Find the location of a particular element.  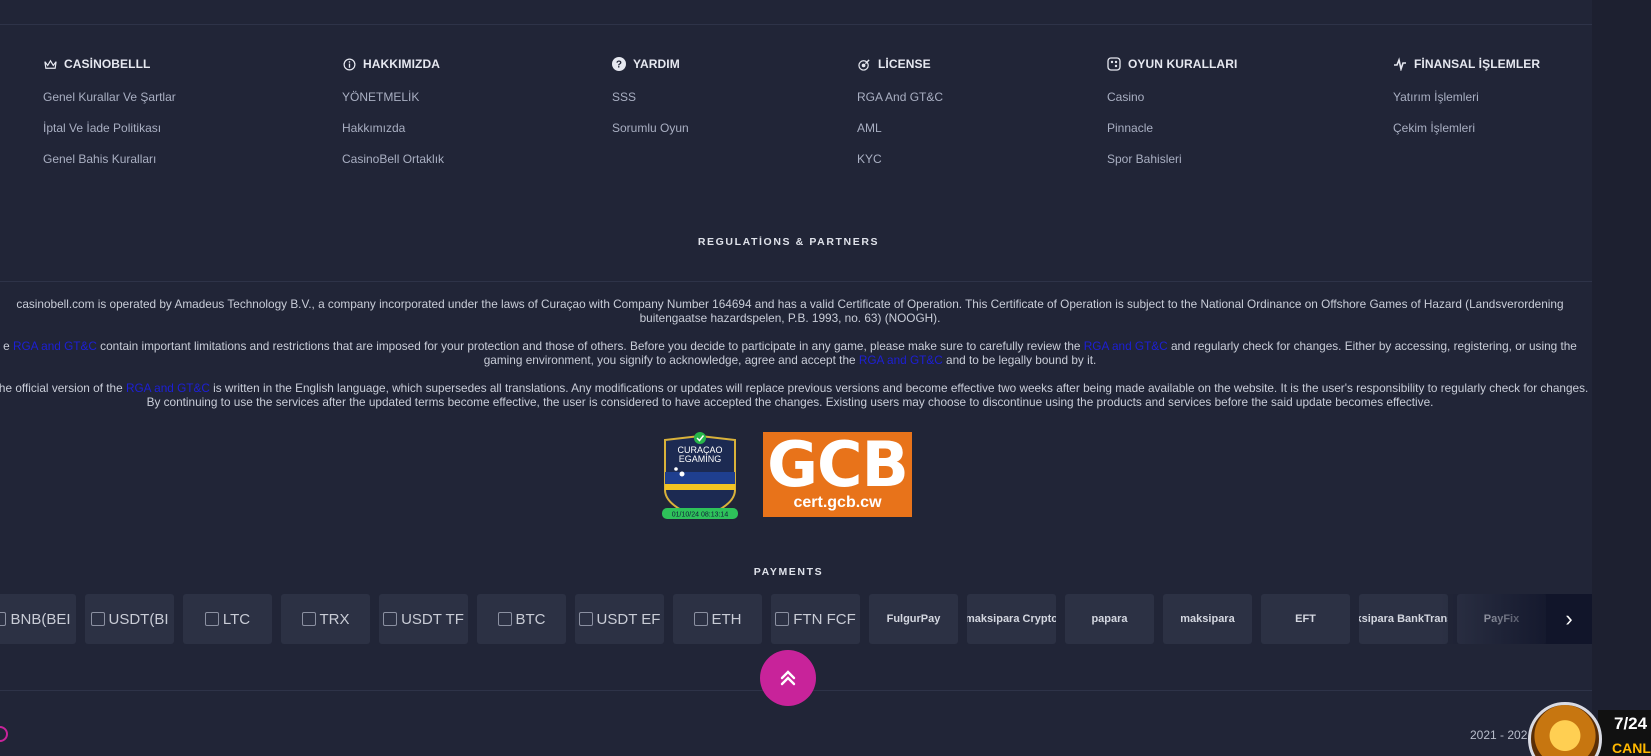

footer-column-heading: HAKKIMIZDA is located at coordinates (393, 64).